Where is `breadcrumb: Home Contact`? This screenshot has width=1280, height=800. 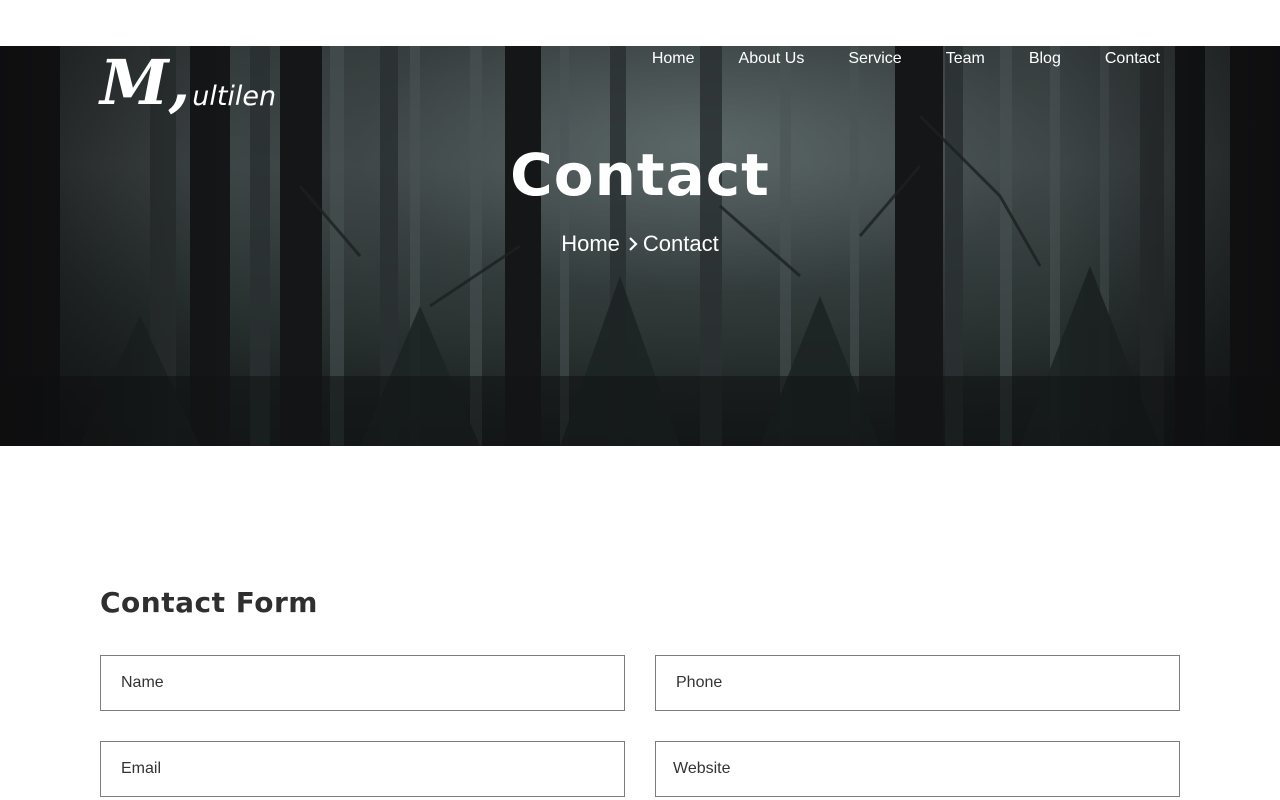
breadcrumb: Home Contact is located at coordinates (640, 244).